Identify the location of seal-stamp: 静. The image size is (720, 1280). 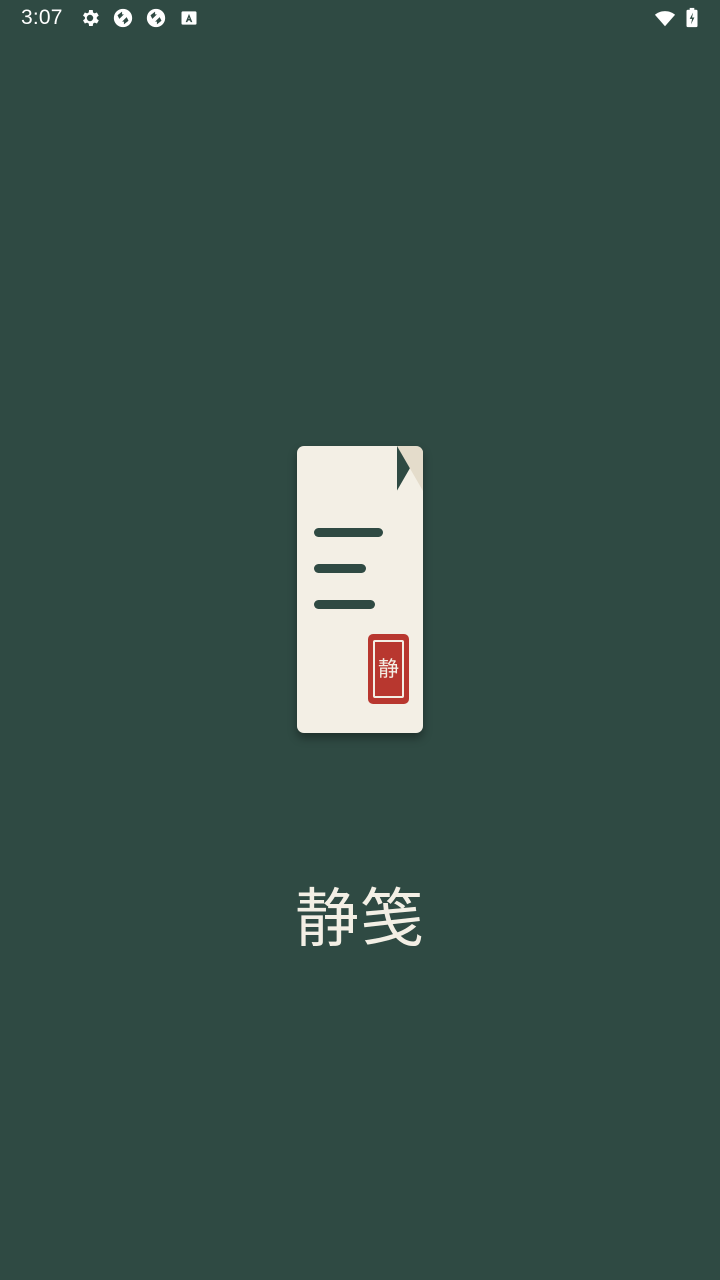
(388, 669).